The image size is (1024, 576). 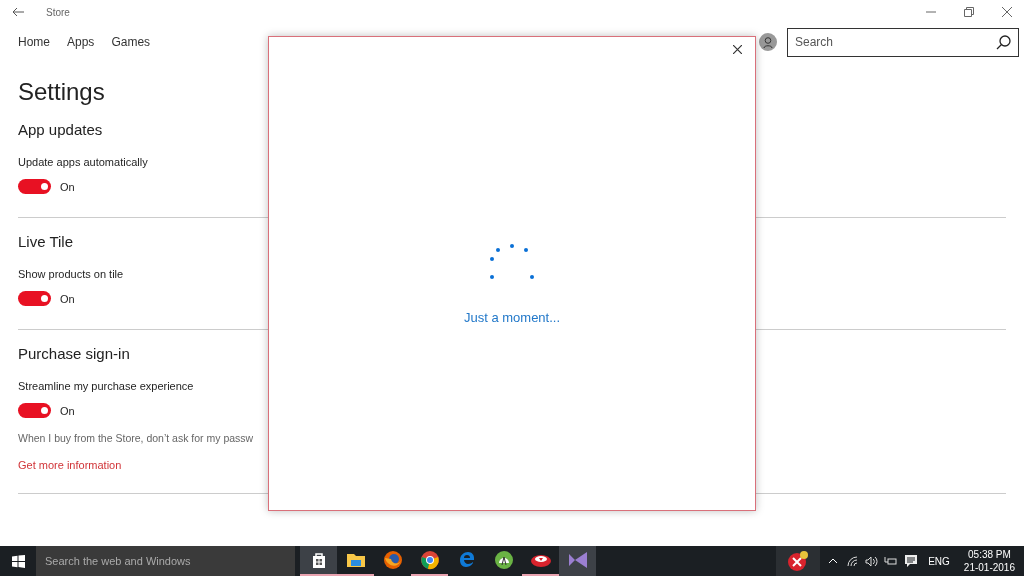 What do you see at coordinates (18, 561) in the screenshot?
I see `windows-logo-icon` at bounding box center [18, 561].